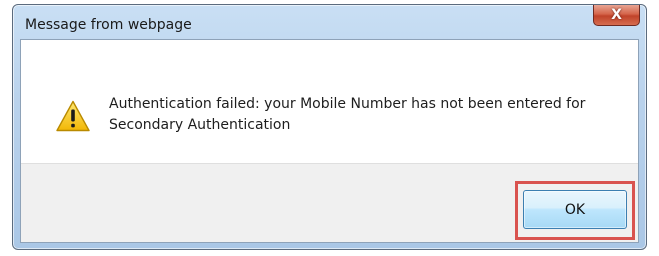 The image size is (659, 256). I want to click on ok-button: OK, so click(575, 209).